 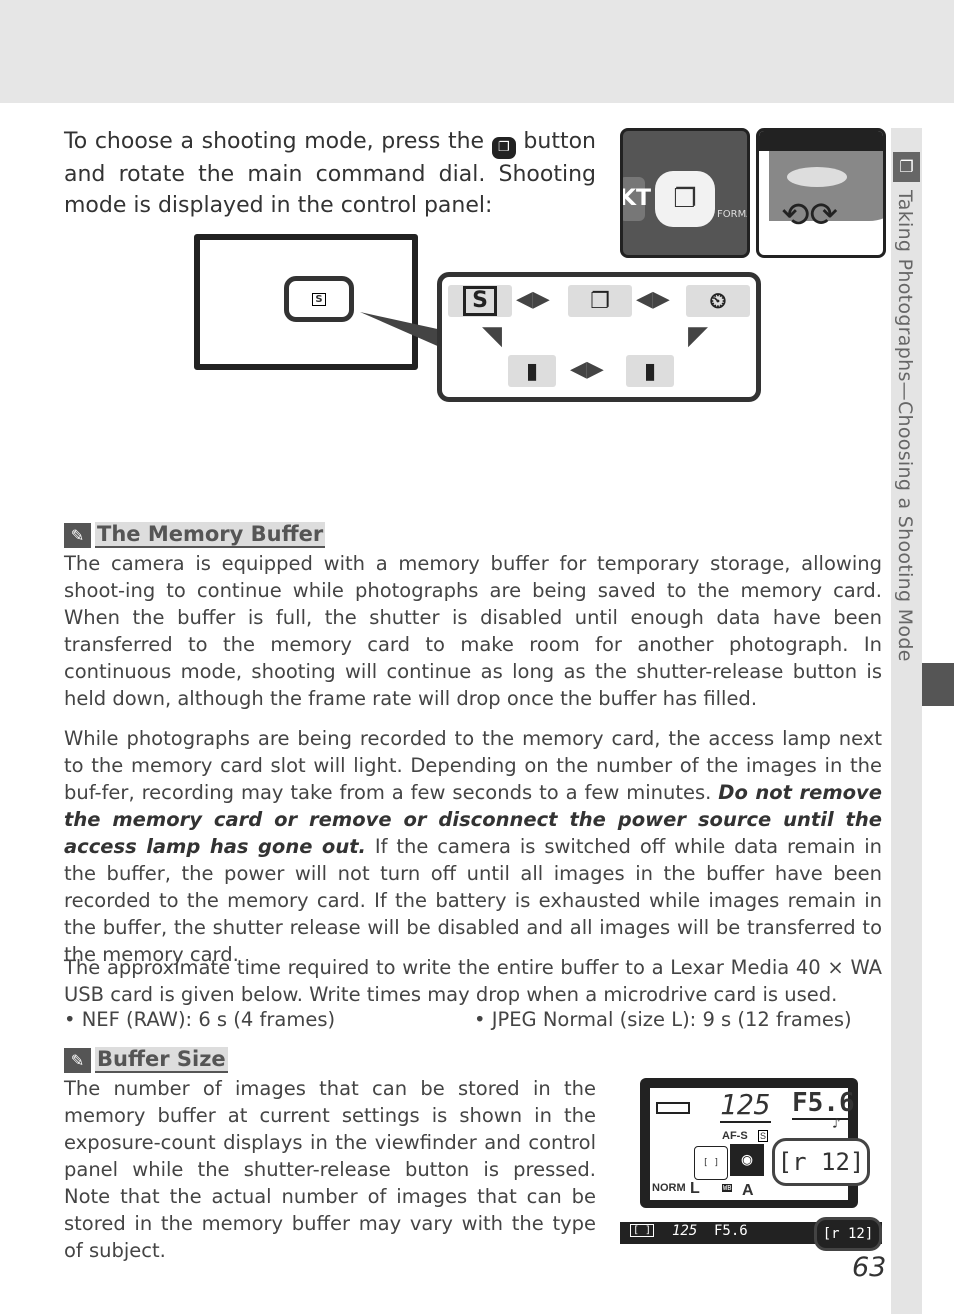 I want to click on mode-cycle-callout: S ◀▶ ❐ ◀▶ ⏲ ◥ ◤ ▮ ◀▶ ▮, so click(x=599, y=337).